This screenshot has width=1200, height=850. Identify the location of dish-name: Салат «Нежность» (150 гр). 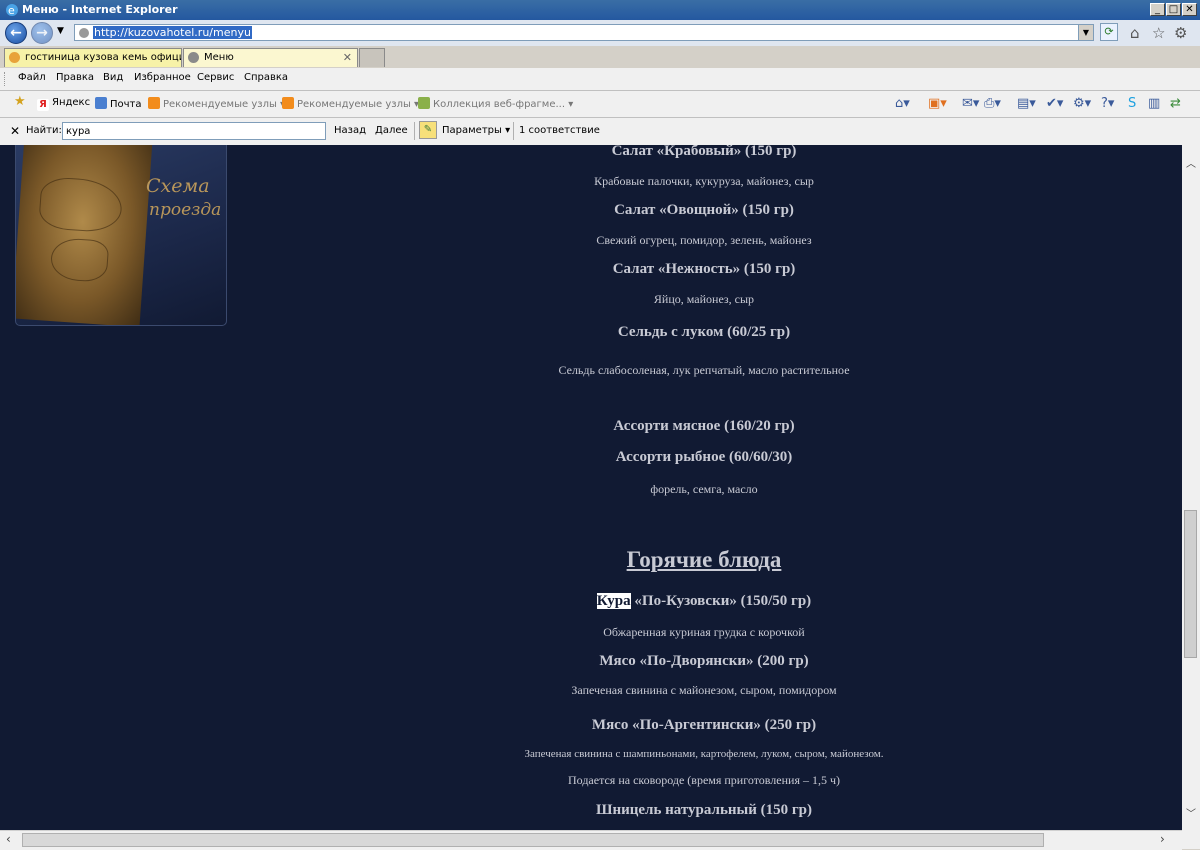
(704, 269).